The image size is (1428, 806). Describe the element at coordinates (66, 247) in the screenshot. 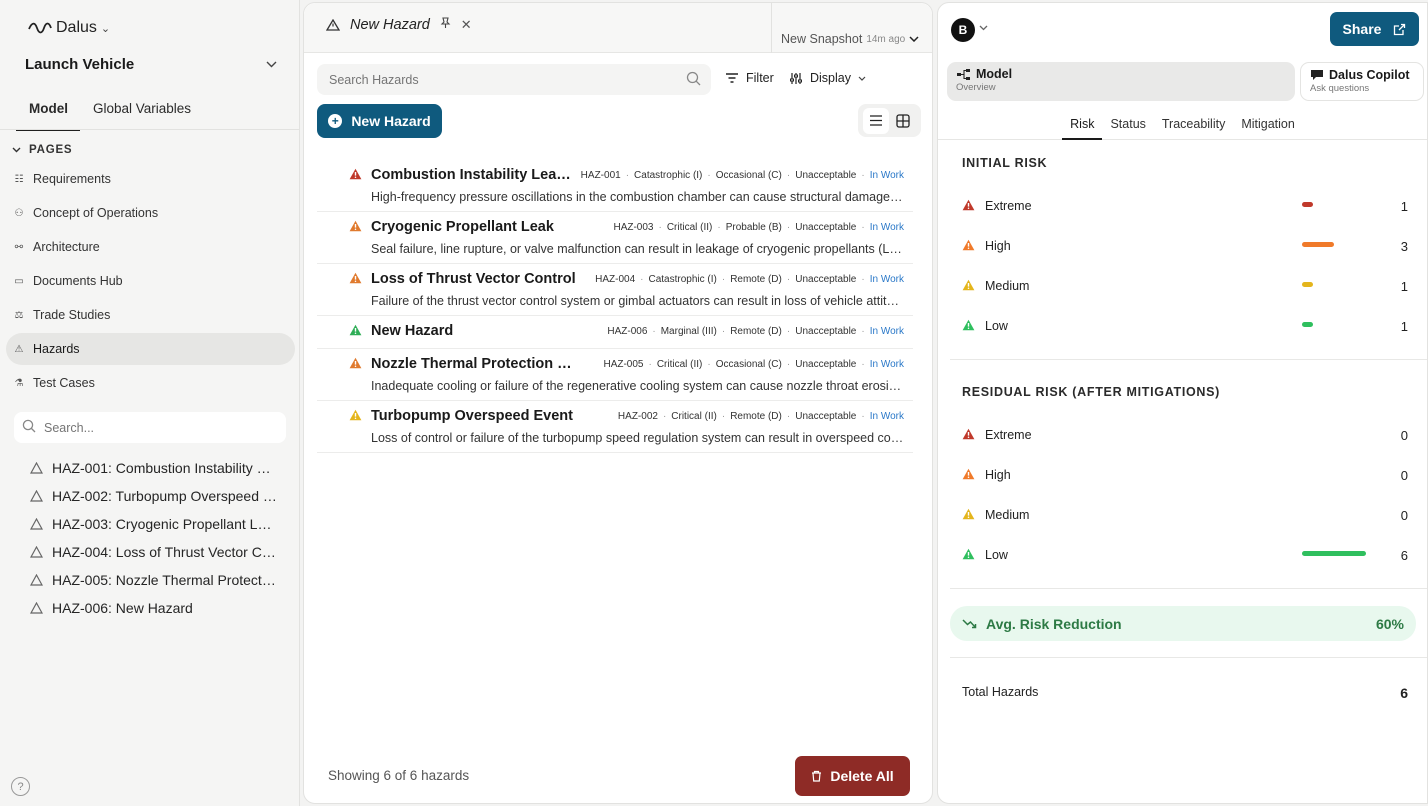

I see `sidebar-item-label: Architecture` at that location.